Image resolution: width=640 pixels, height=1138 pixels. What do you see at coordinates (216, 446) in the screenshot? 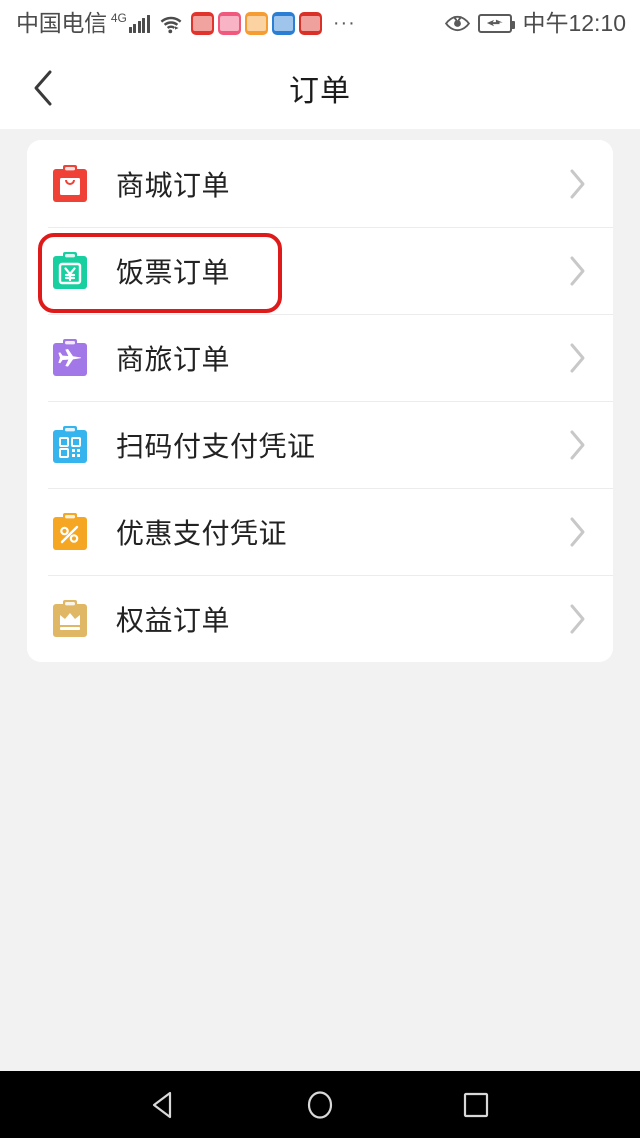
I see `list-item-label: 扫码付支付凭证` at bounding box center [216, 446].